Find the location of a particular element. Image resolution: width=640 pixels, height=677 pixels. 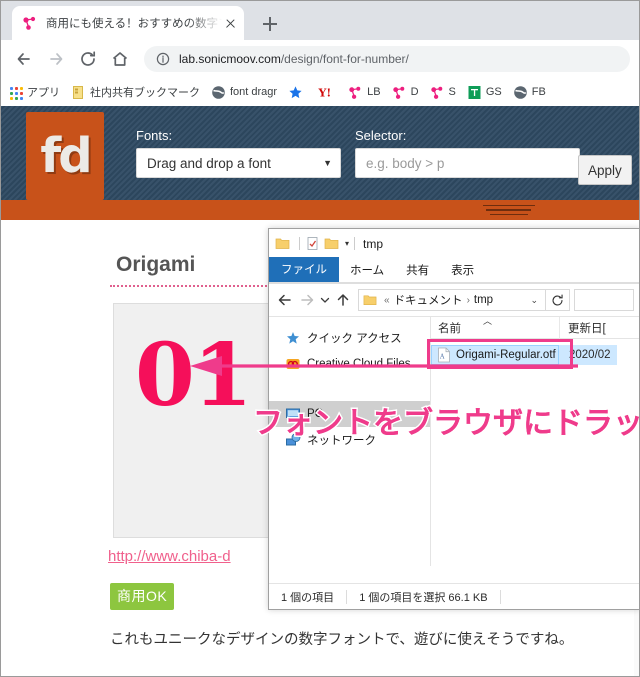

properties-icon is located at coordinates (312, 243).